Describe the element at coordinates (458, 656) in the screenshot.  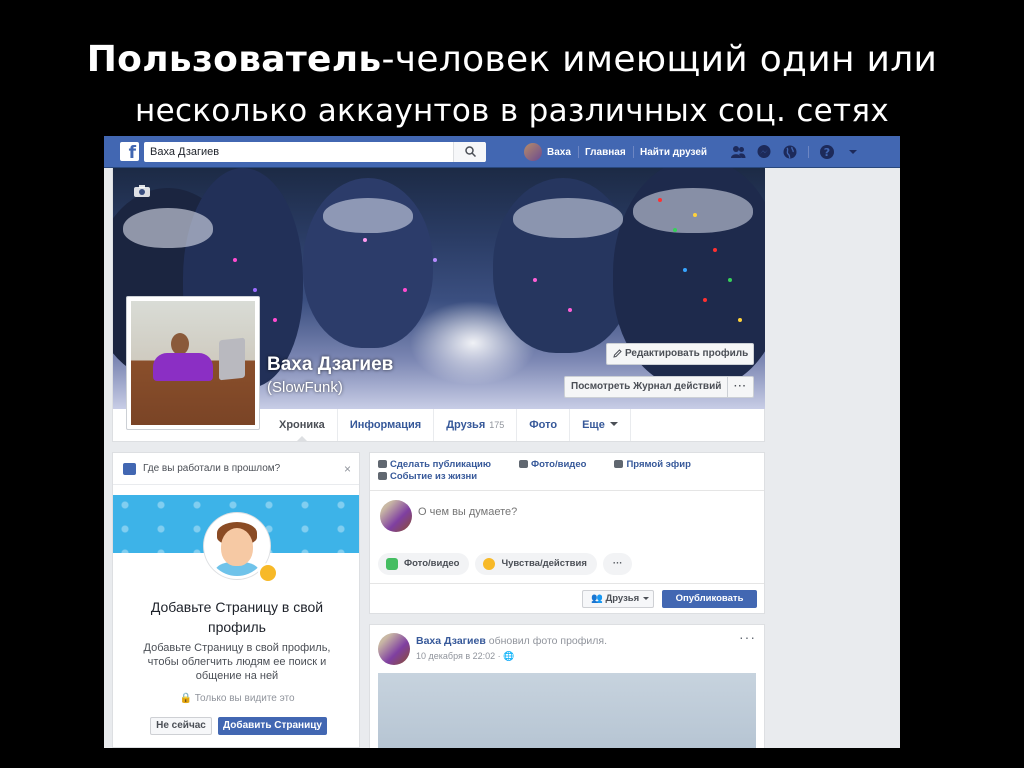
I see `post-time-text: 10 декабря в 22:02 ·` at that location.